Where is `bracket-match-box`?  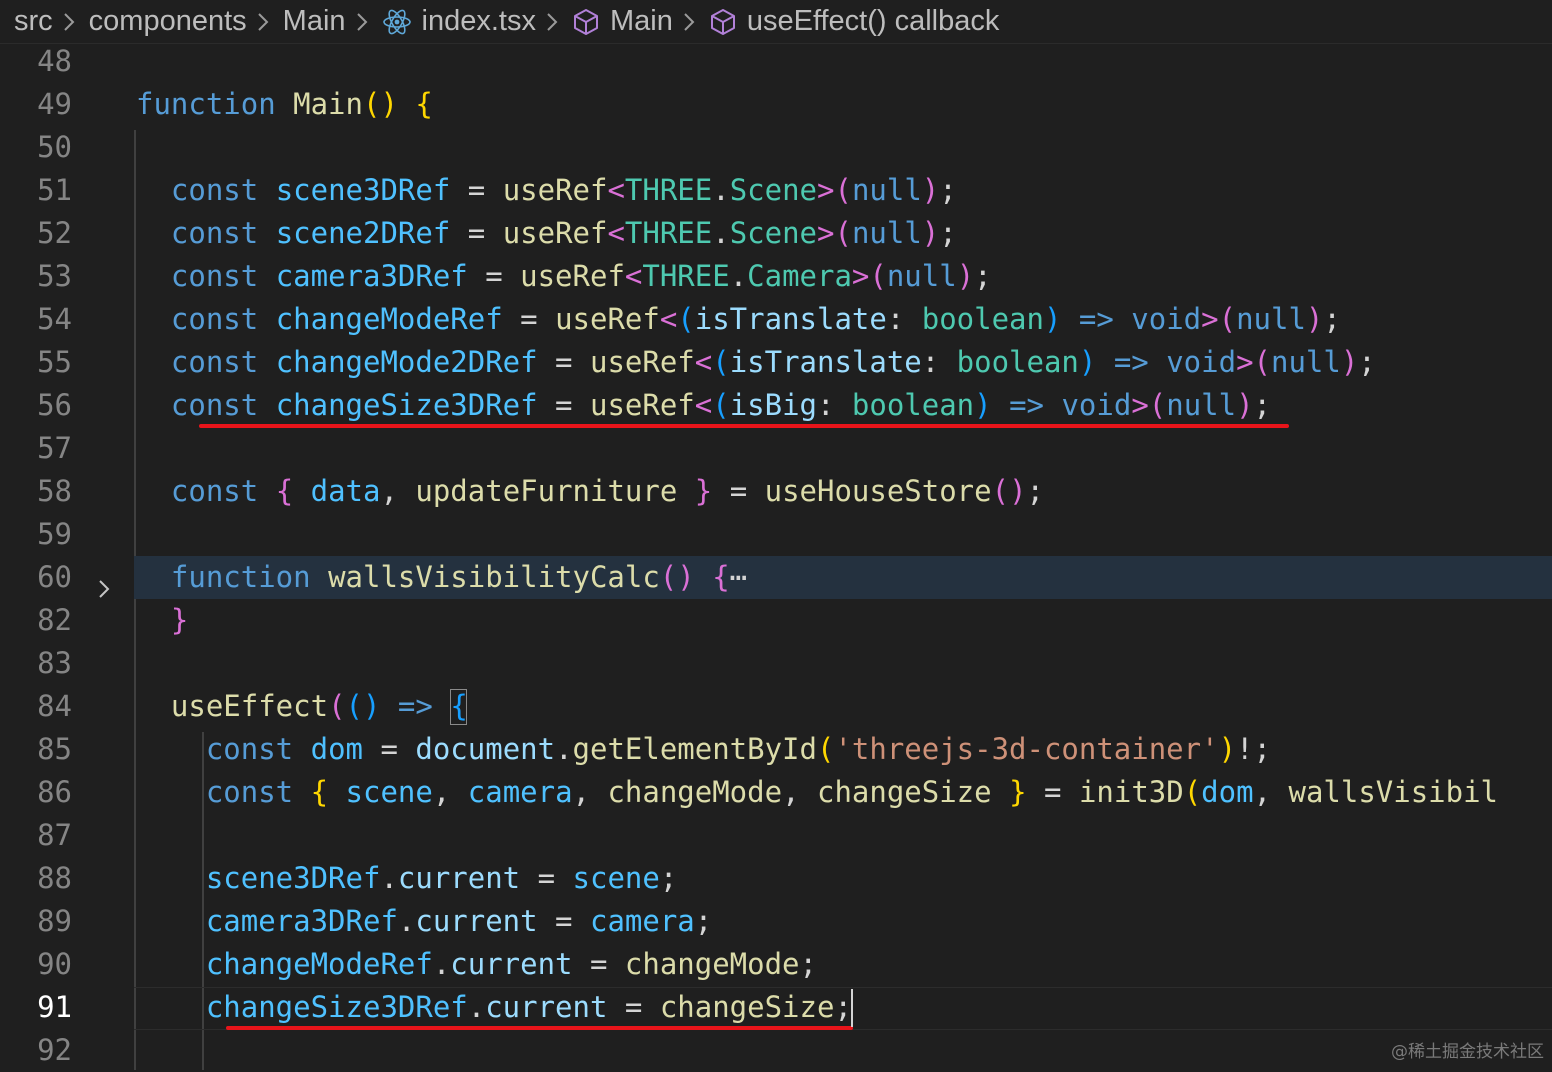 bracket-match-box is located at coordinates (459, 707).